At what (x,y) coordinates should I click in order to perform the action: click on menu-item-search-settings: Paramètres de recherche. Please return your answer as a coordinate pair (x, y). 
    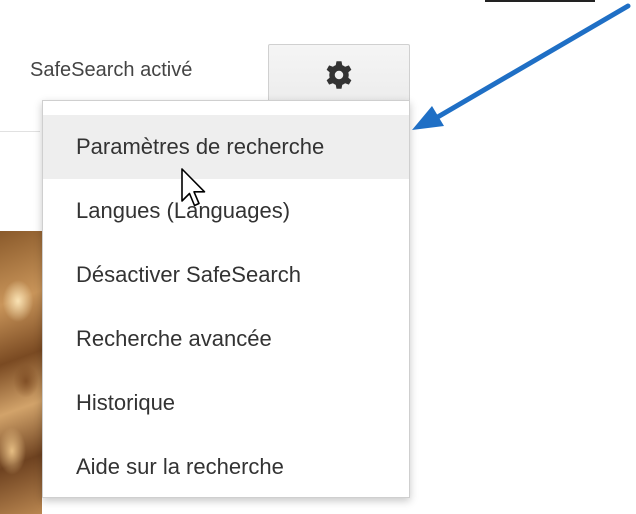
    Looking at the image, I should click on (226, 147).